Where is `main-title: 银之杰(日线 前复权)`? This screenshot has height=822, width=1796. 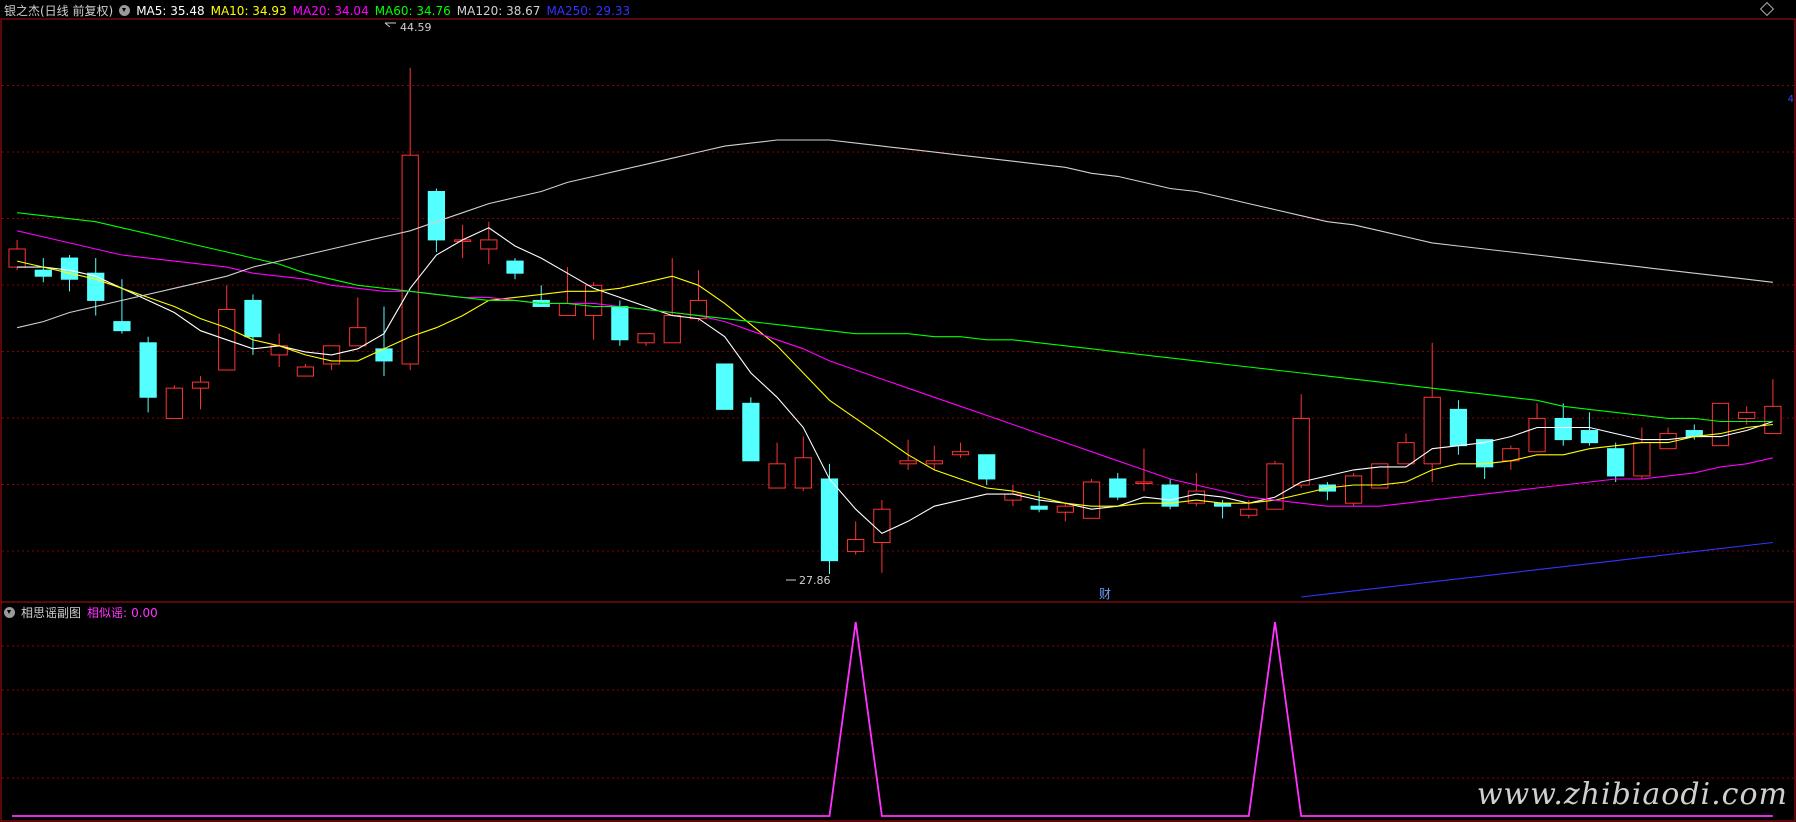 main-title: 银之杰(日线 前复权) is located at coordinates (59, 11).